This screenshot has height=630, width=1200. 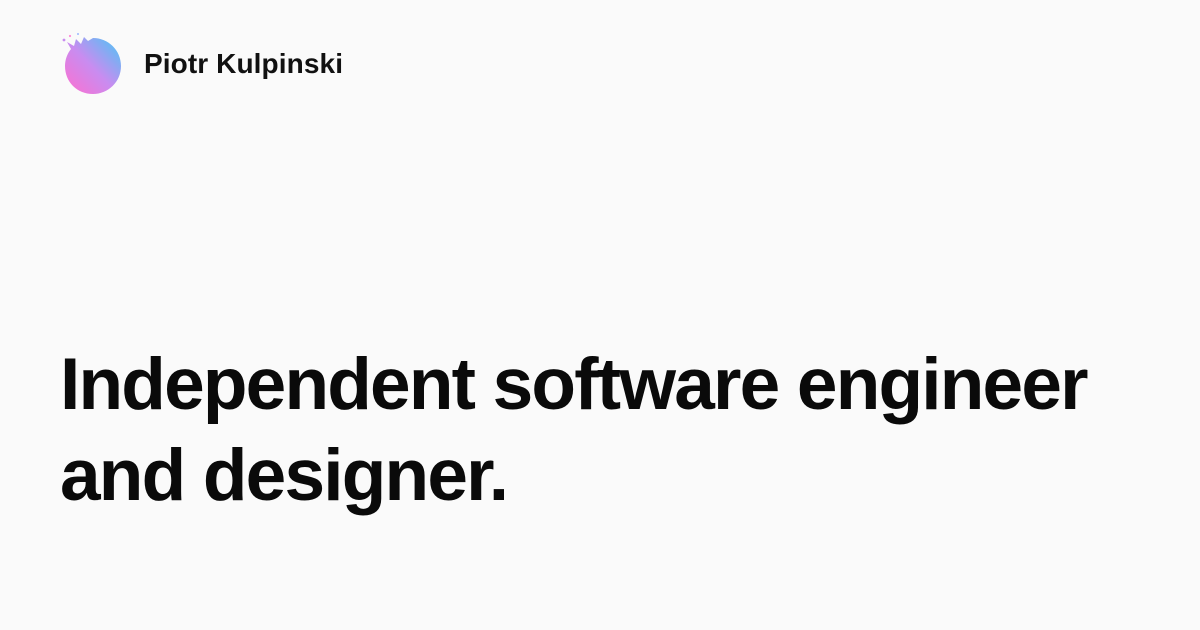 I want to click on headline-line-1: Independent software engineer, so click(x=574, y=384).